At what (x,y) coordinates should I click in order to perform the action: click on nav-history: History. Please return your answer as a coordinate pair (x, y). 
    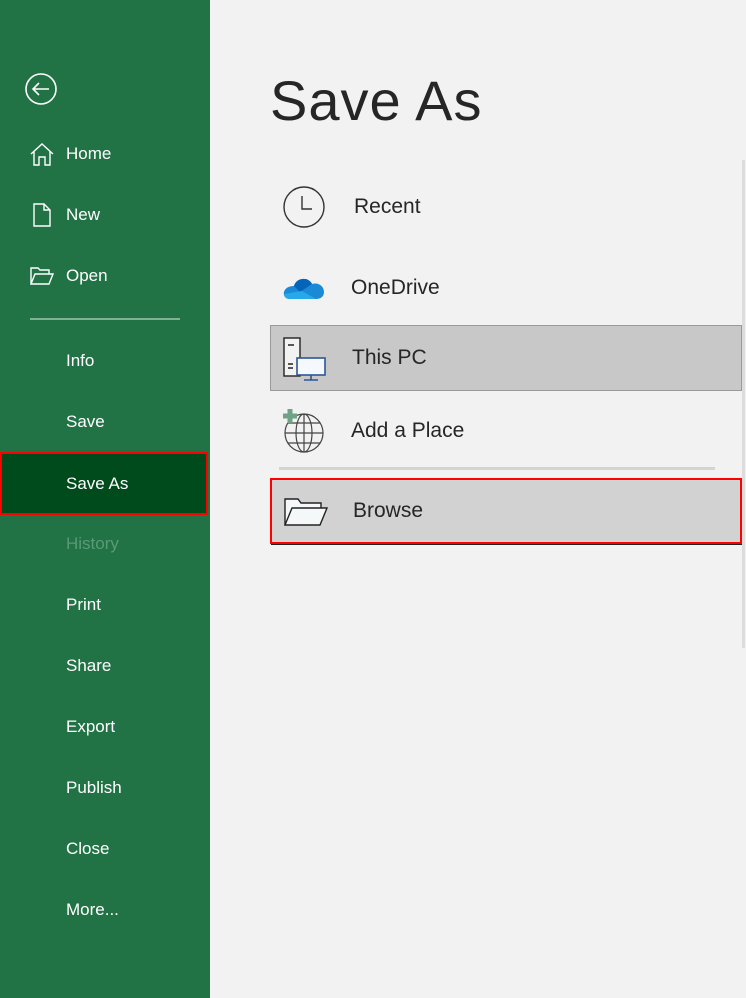
    Looking at the image, I should click on (105, 543).